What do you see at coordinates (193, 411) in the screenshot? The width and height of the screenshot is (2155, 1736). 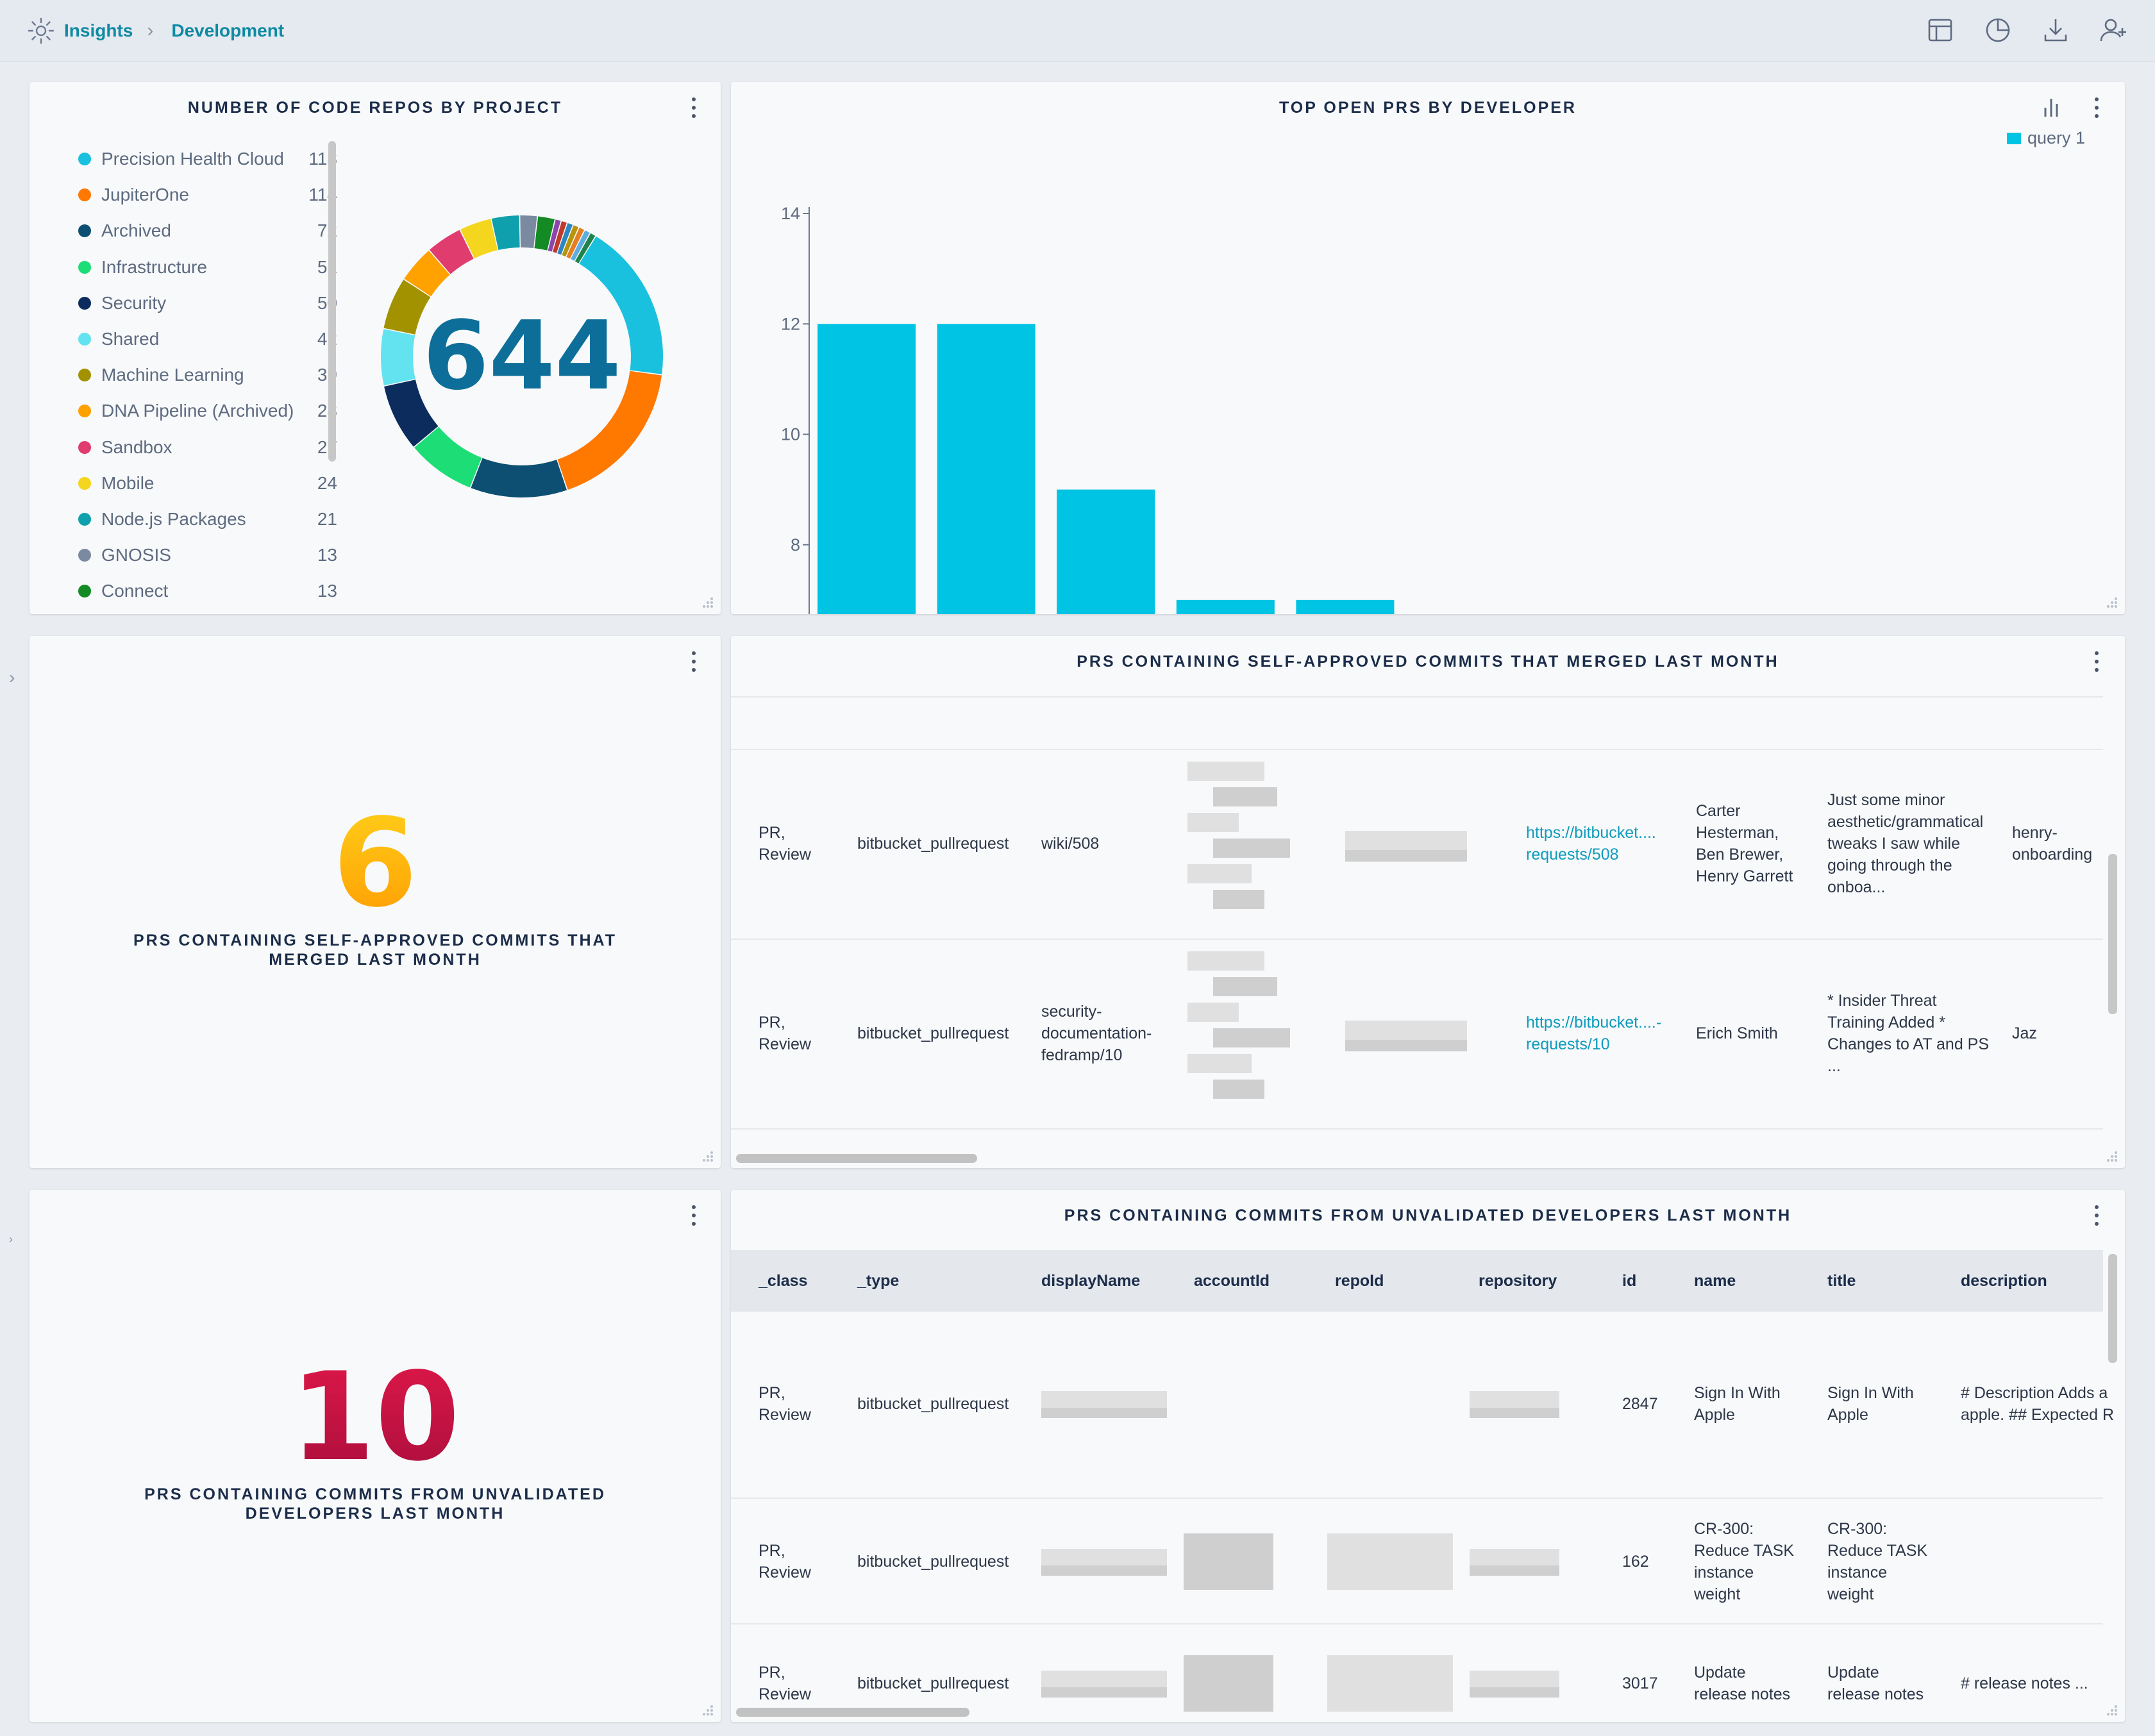 I see `legend-item: DNA Pipeline (Archived) 28` at bounding box center [193, 411].